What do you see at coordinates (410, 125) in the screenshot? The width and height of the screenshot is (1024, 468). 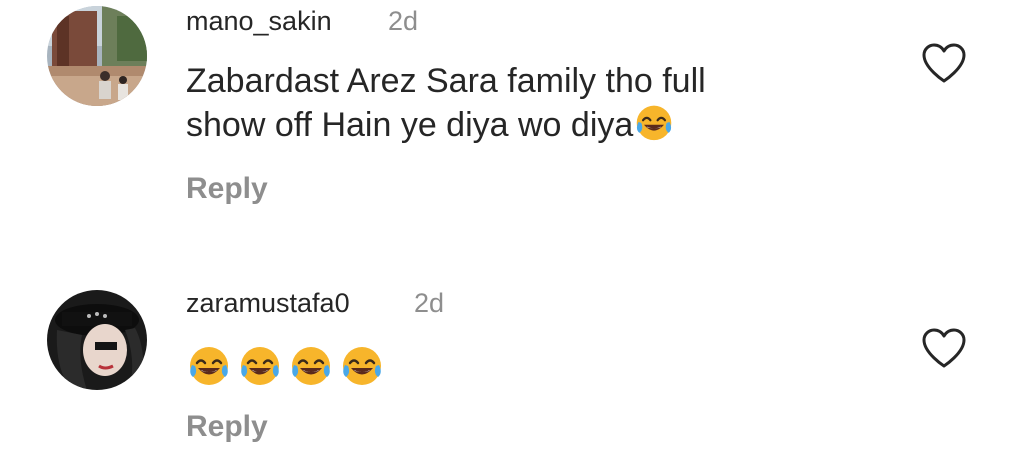 I see `comment-text-line: show off Hain ye diya wo diya` at bounding box center [410, 125].